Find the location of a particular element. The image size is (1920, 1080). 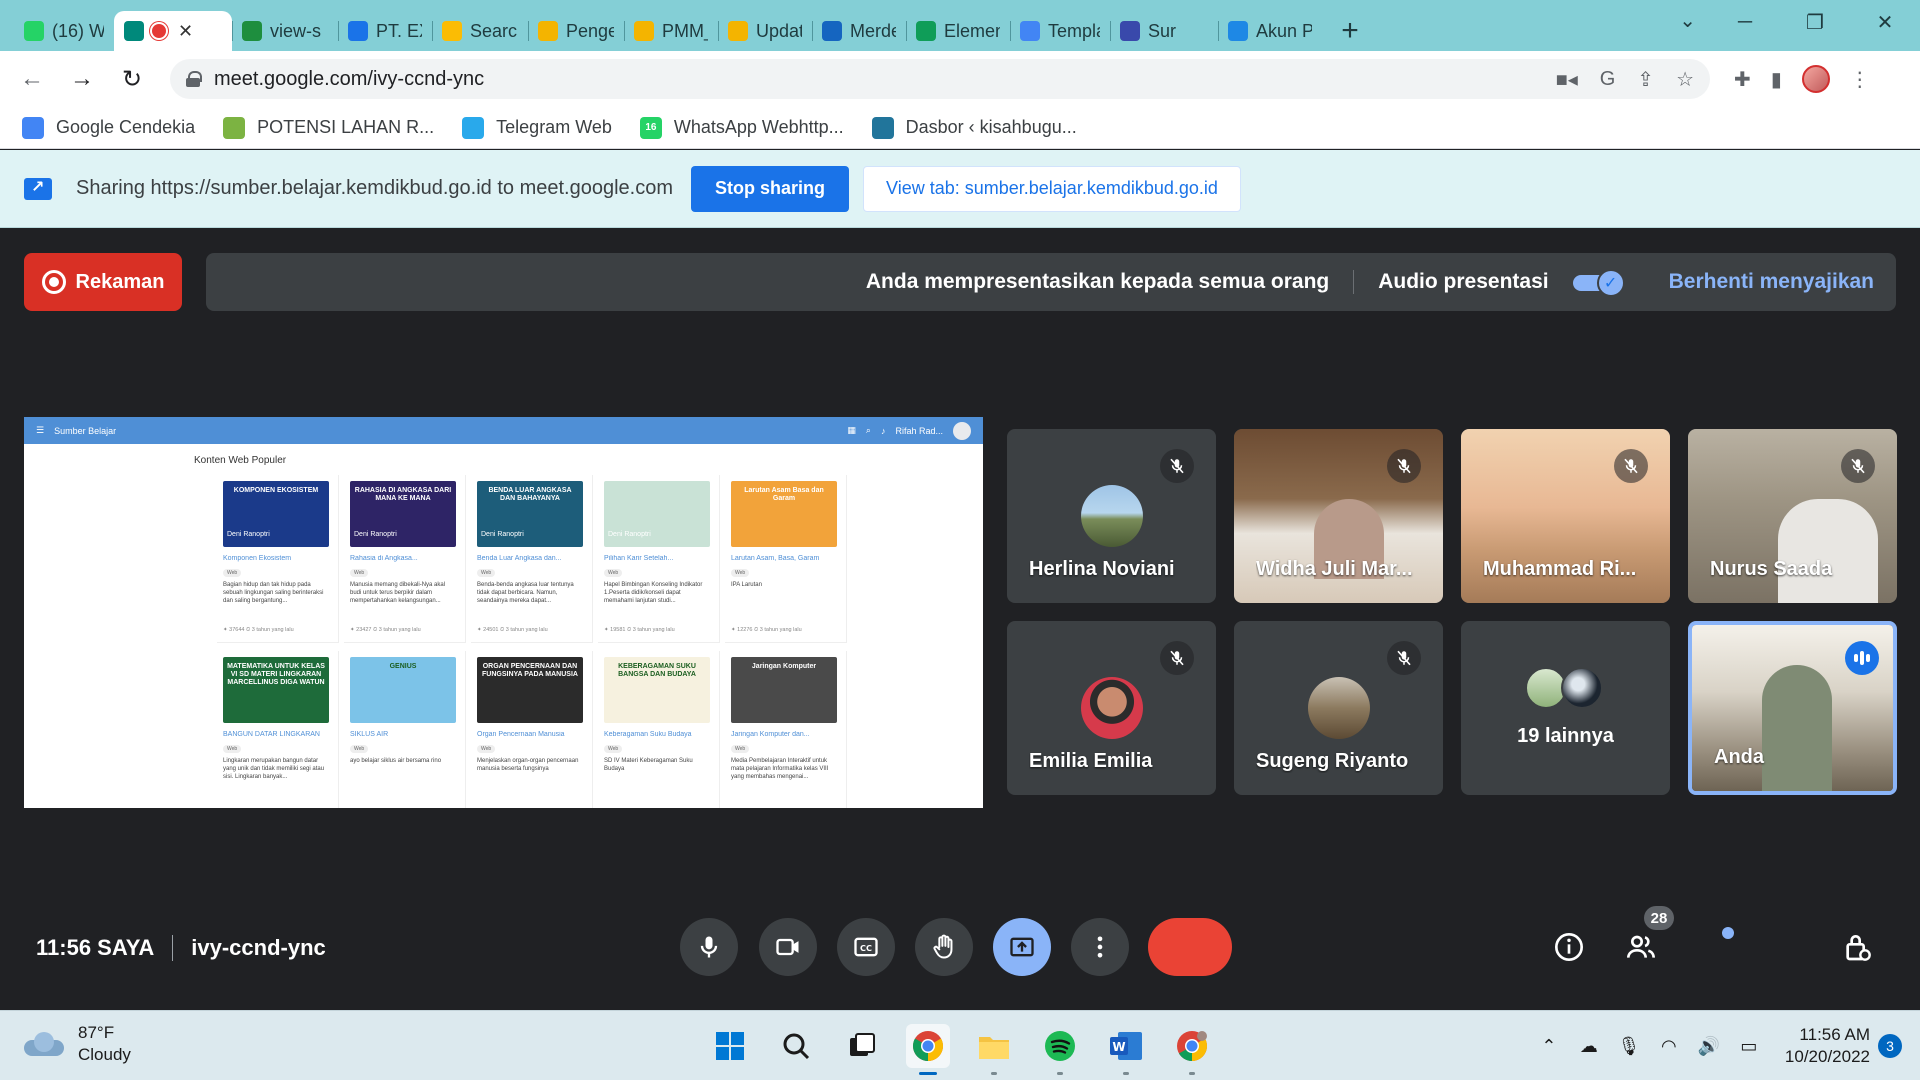

new-tab-button: + is located at coordinates (1350, 31).